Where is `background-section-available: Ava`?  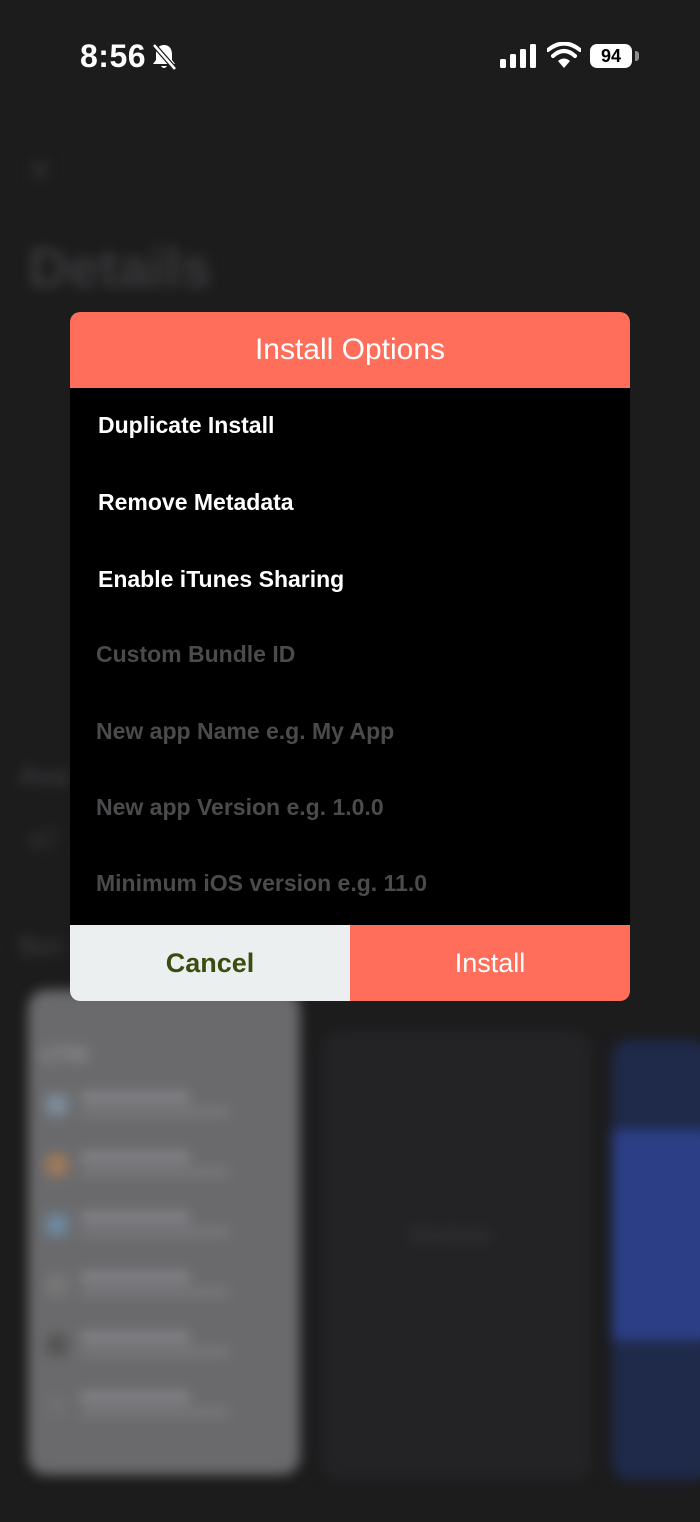 background-section-available: Ava is located at coordinates (43, 775).